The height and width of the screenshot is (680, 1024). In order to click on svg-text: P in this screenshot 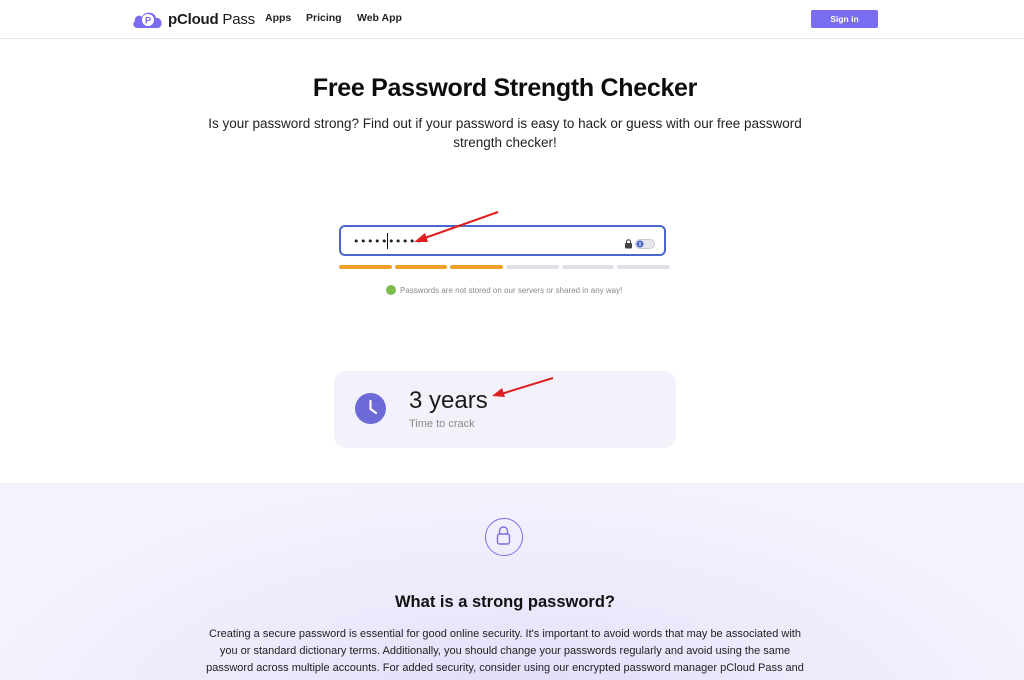, I will do `click(148, 21)`.